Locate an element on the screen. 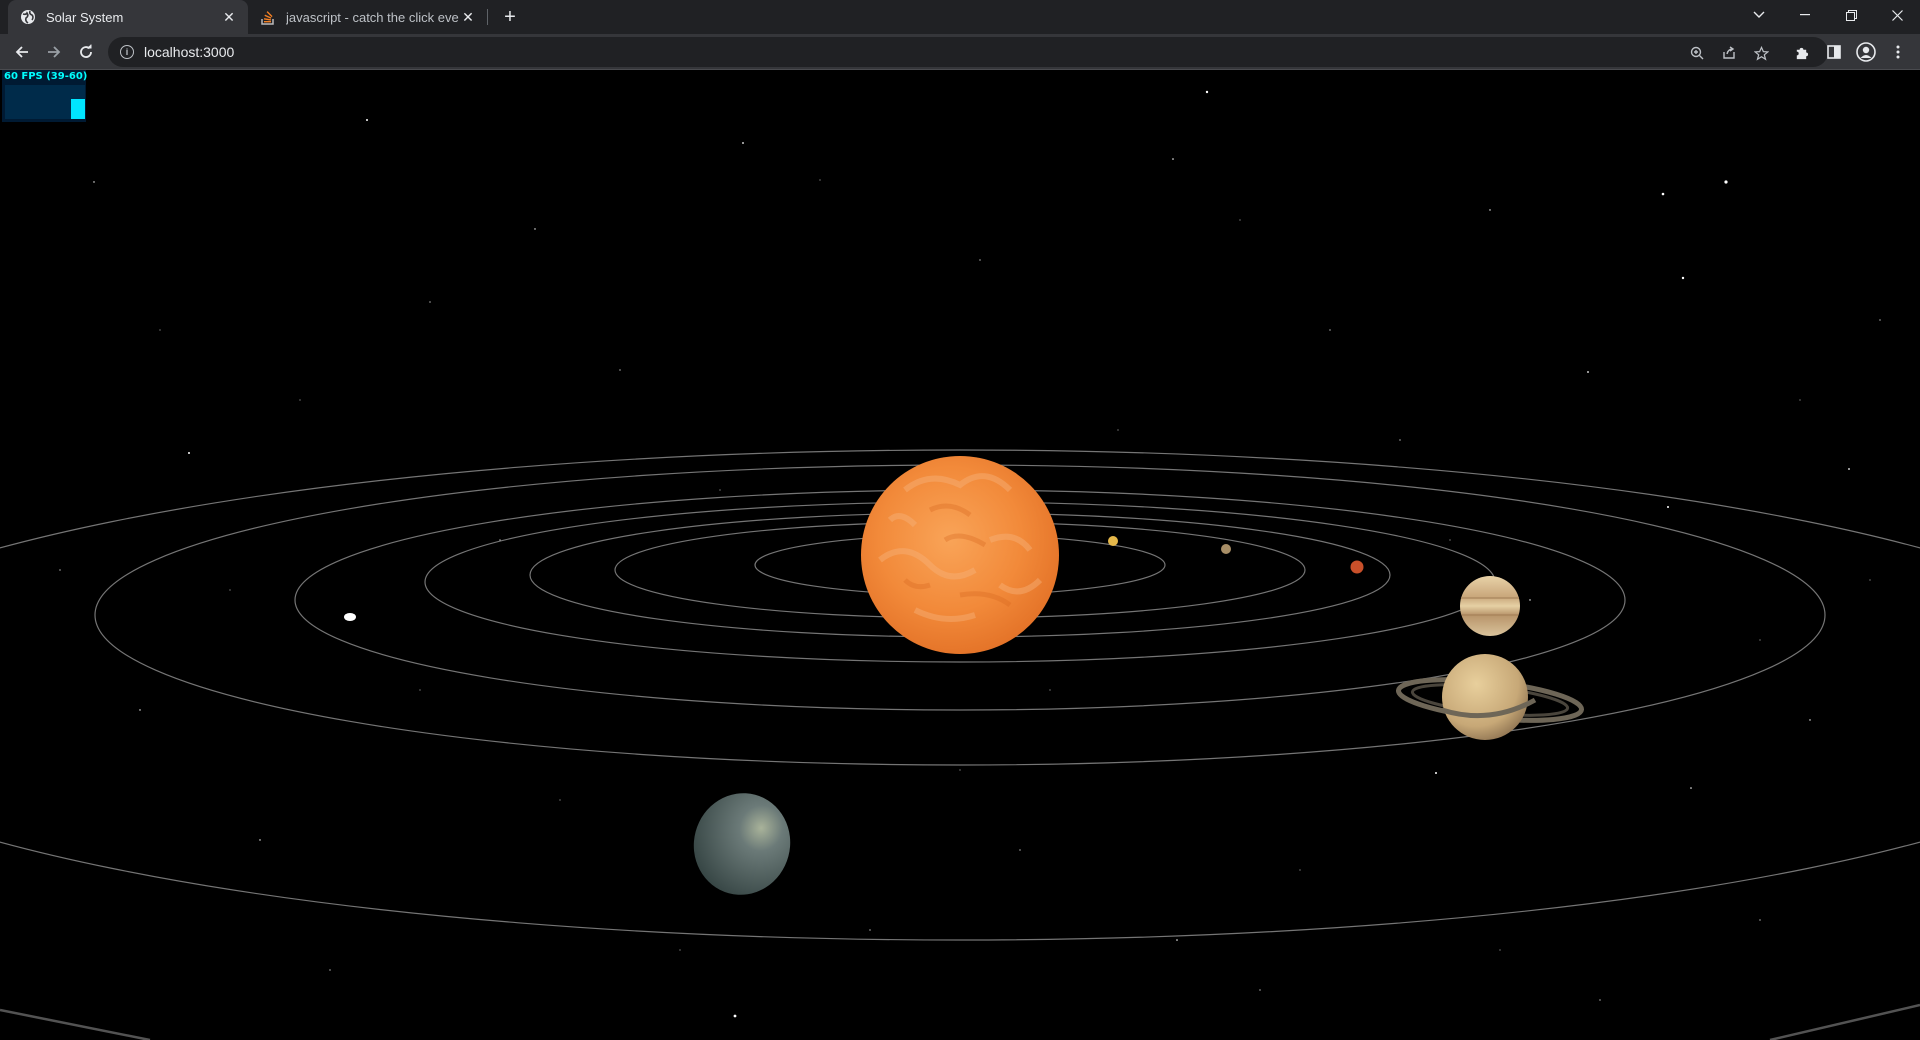 This screenshot has height=1040, width=1920. tab-stackoverflow: javascript - catch the click event ✕ is located at coordinates (369, 17).